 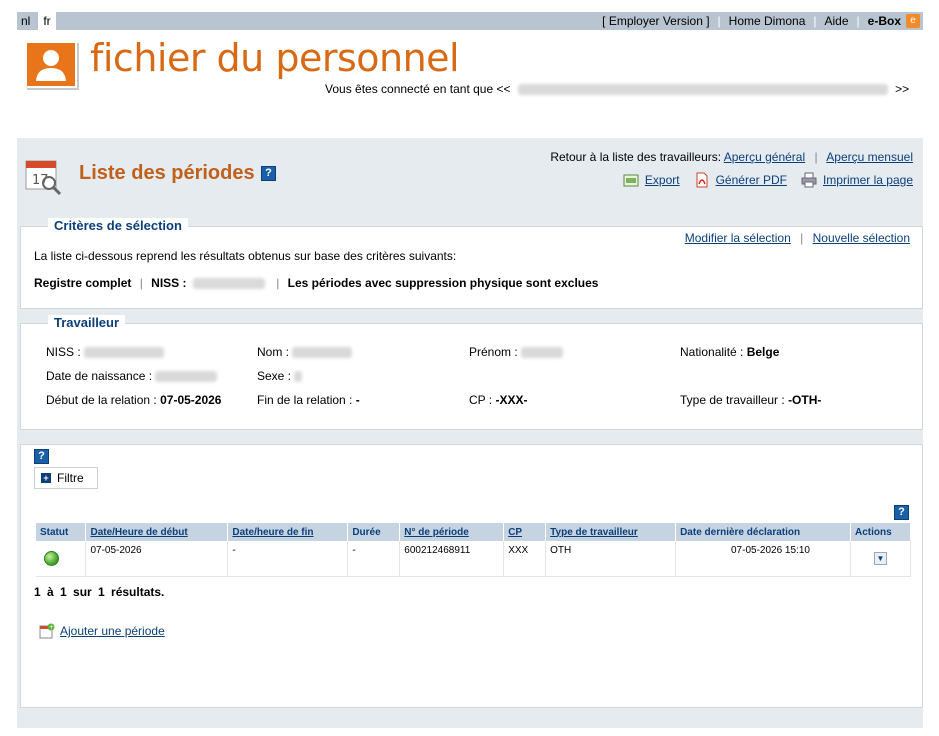 I want to click on redacted-sexe, so click(x=298, y=377).